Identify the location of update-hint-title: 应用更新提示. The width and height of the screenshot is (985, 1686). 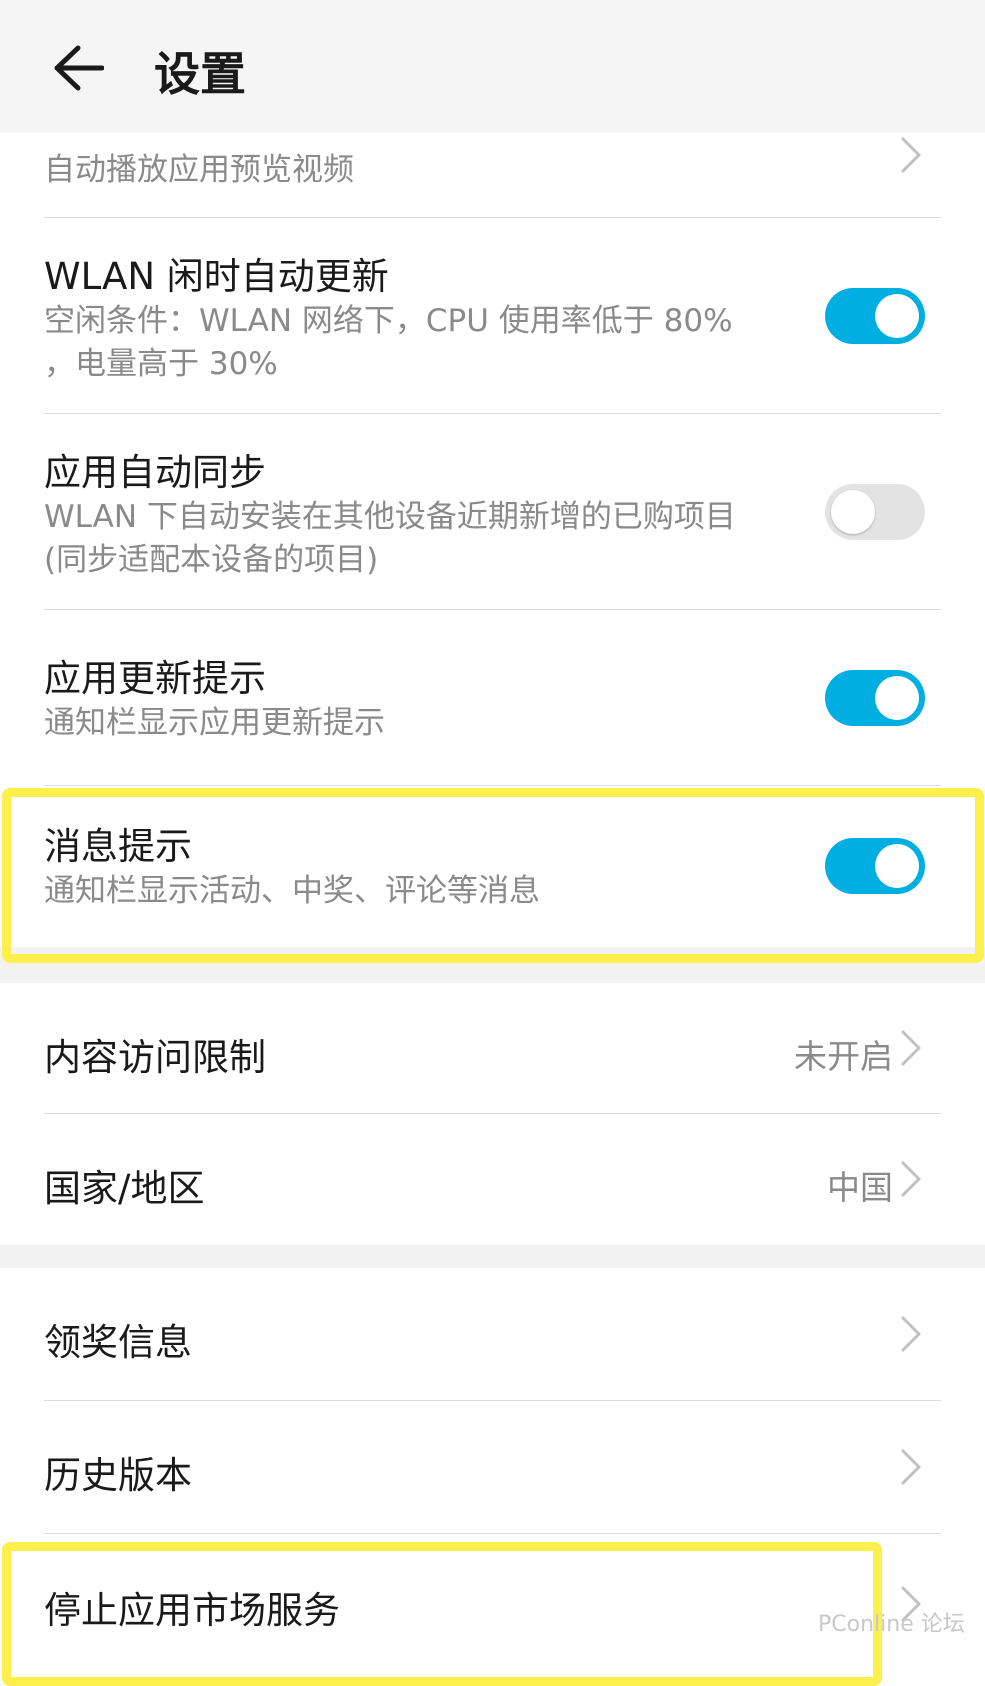
(155, 678).